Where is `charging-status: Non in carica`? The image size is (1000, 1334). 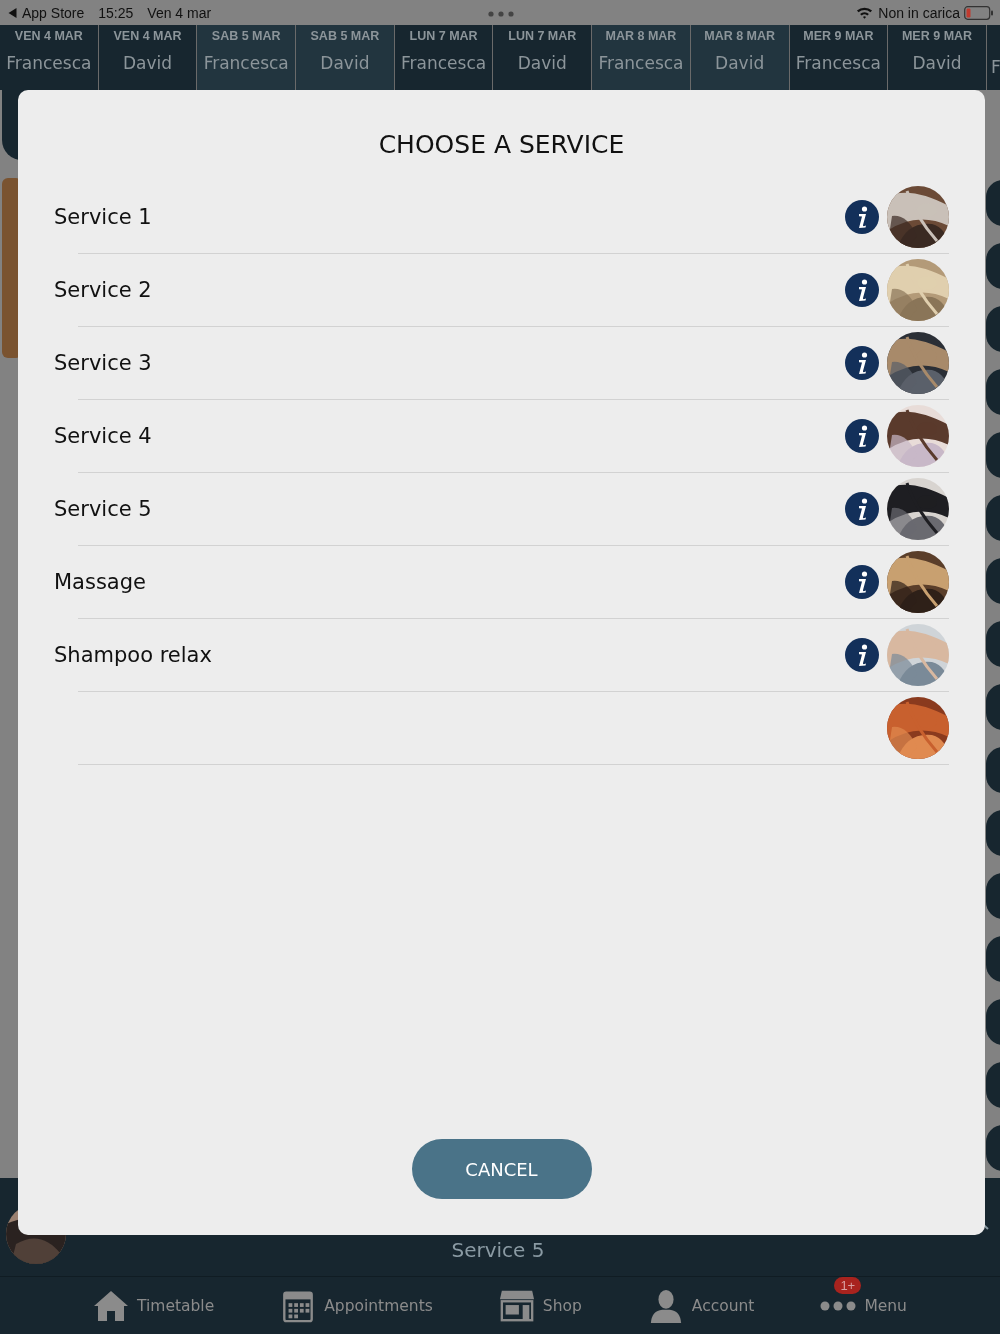 charging-status: Non in carica is located at coordinates (919, 12).